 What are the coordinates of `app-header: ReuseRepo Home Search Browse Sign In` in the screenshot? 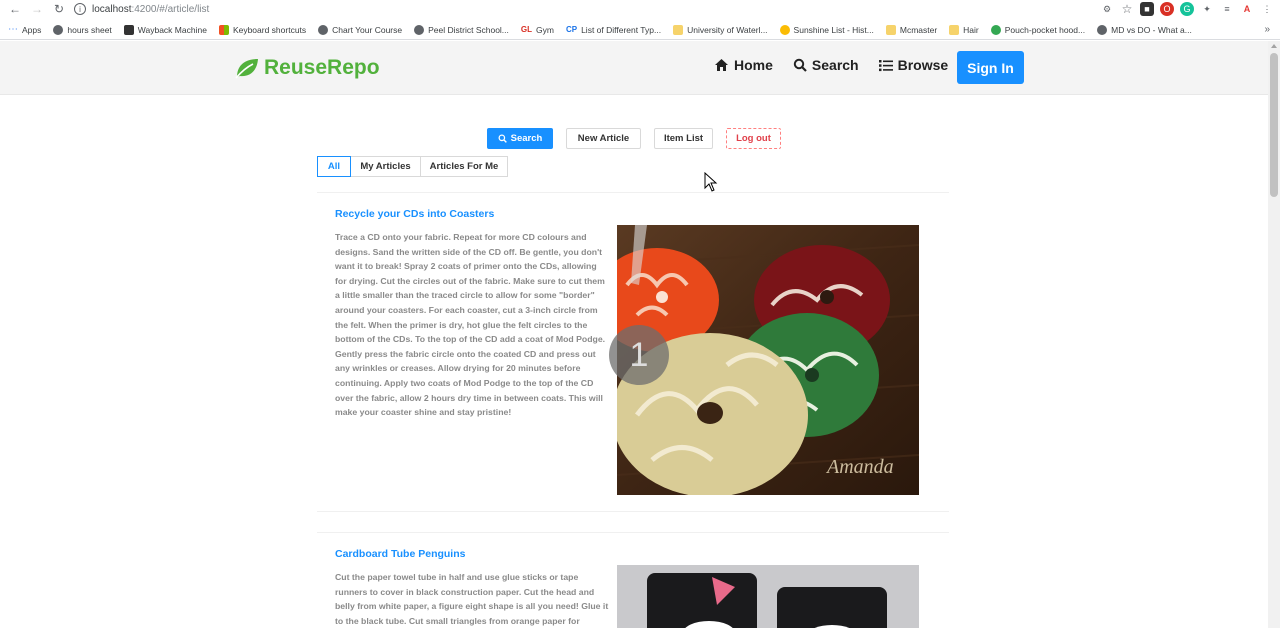 It's located at (634, 68).